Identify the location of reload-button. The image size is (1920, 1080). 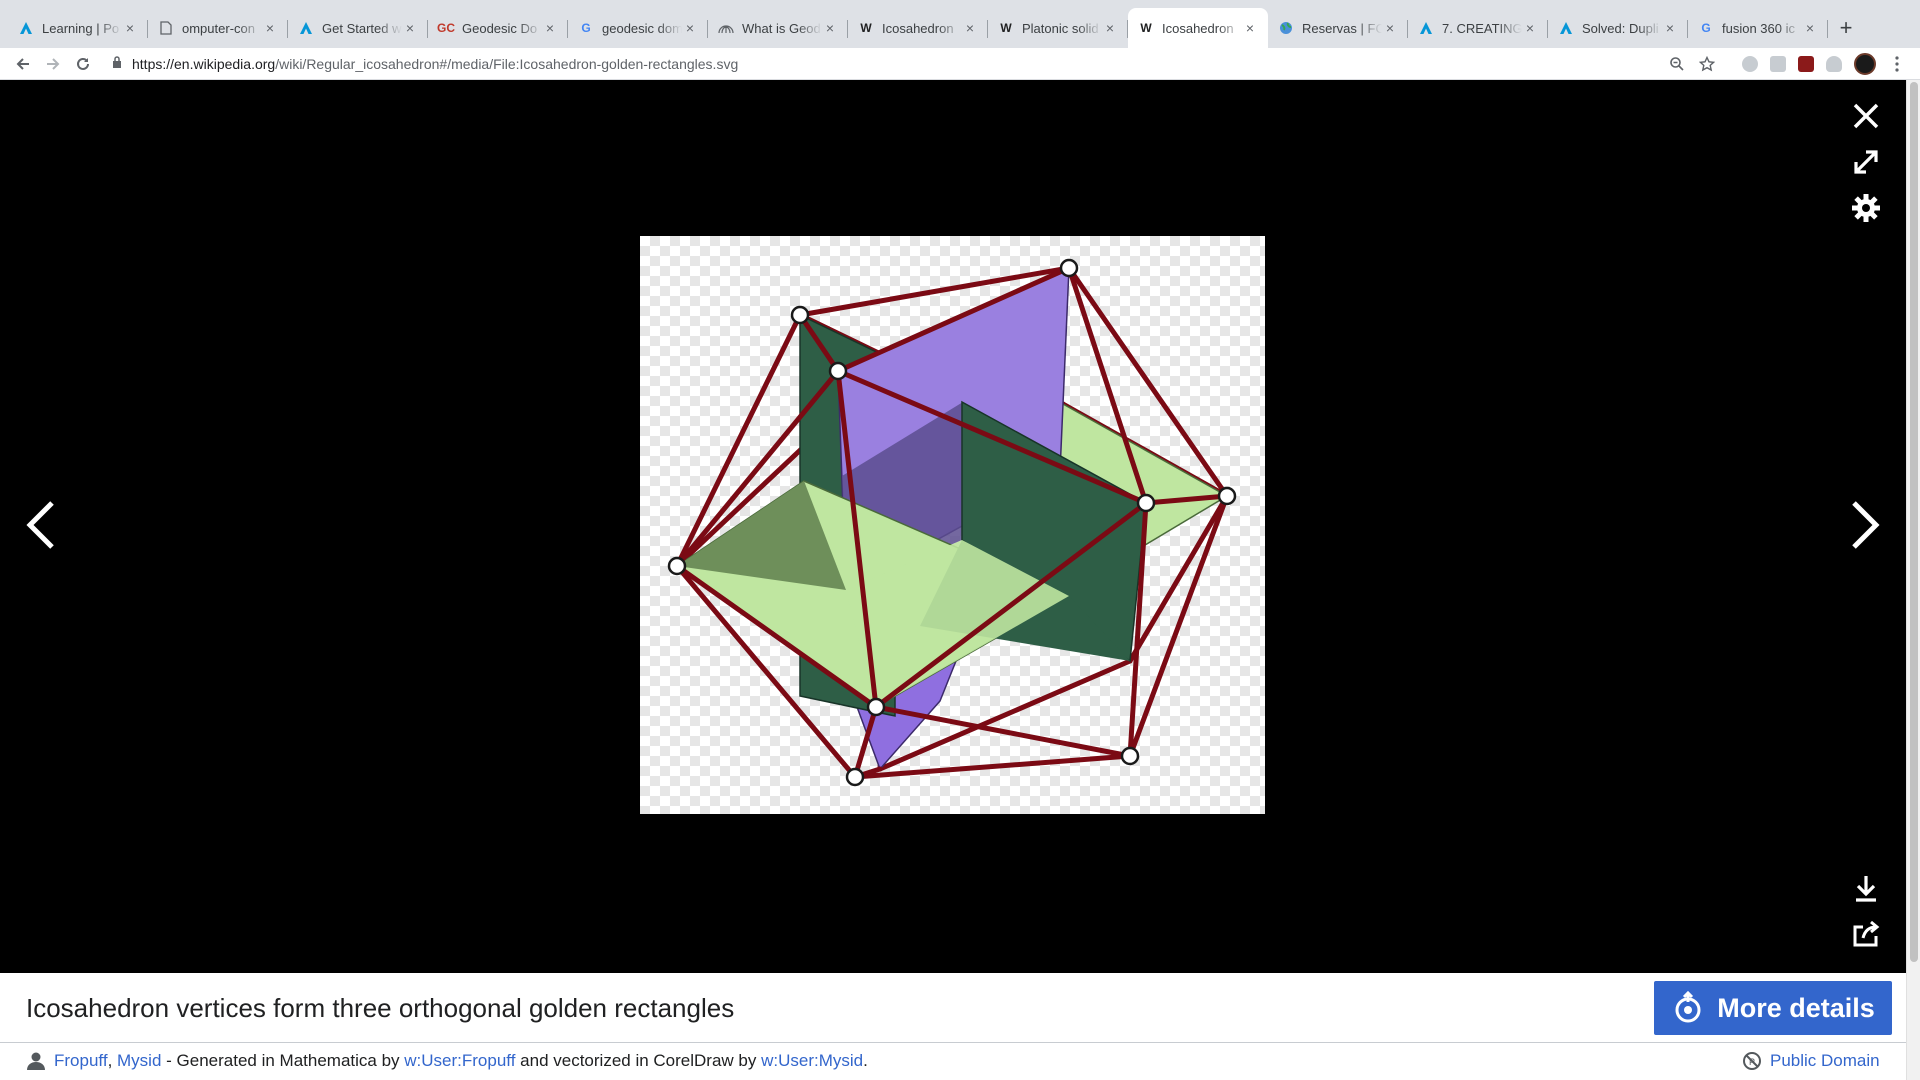
(83, 64).